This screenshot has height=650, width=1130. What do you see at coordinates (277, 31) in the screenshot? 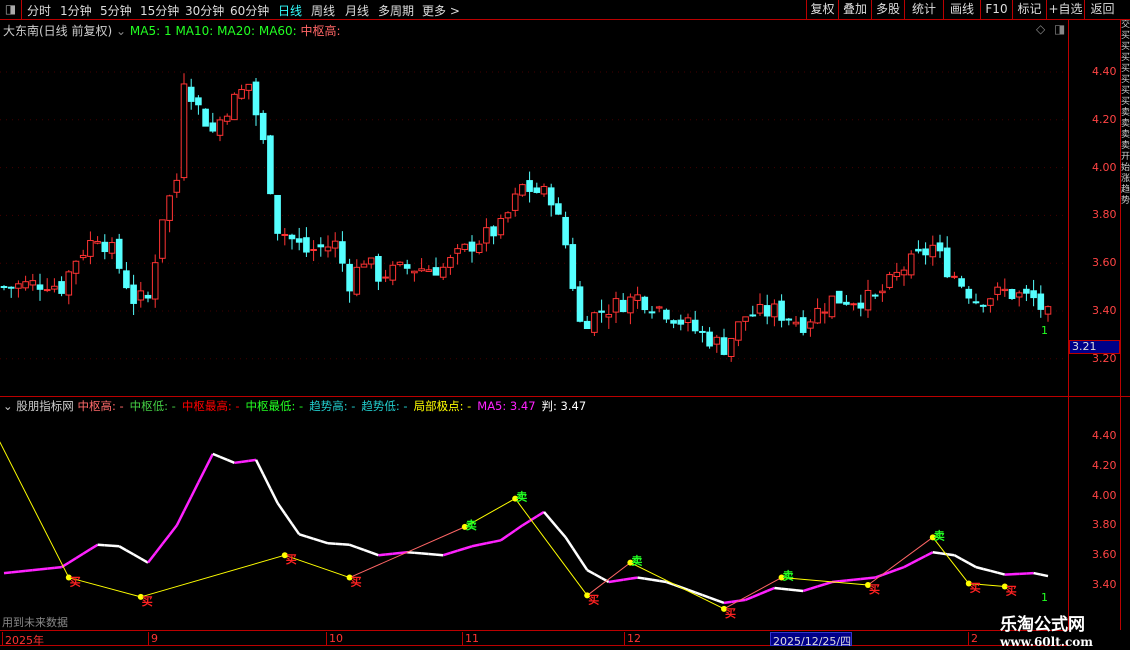
I see `ma60-label: MA60:` at bounding box center [277, 31].